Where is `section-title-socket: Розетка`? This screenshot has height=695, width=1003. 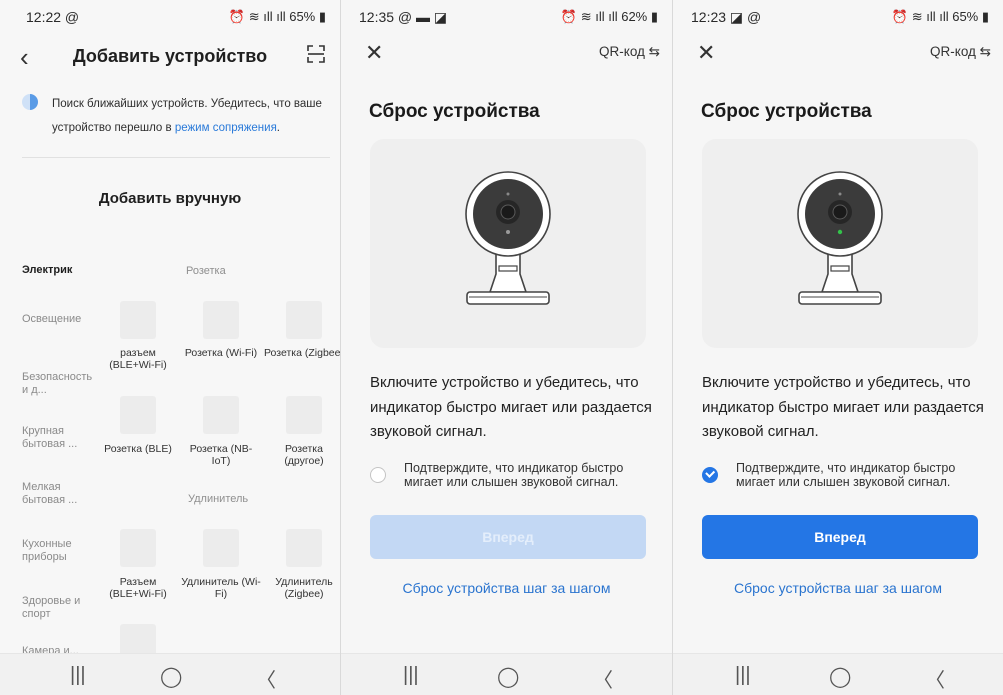
section-title-socket: Розетка is located at coordinates (206, 271).